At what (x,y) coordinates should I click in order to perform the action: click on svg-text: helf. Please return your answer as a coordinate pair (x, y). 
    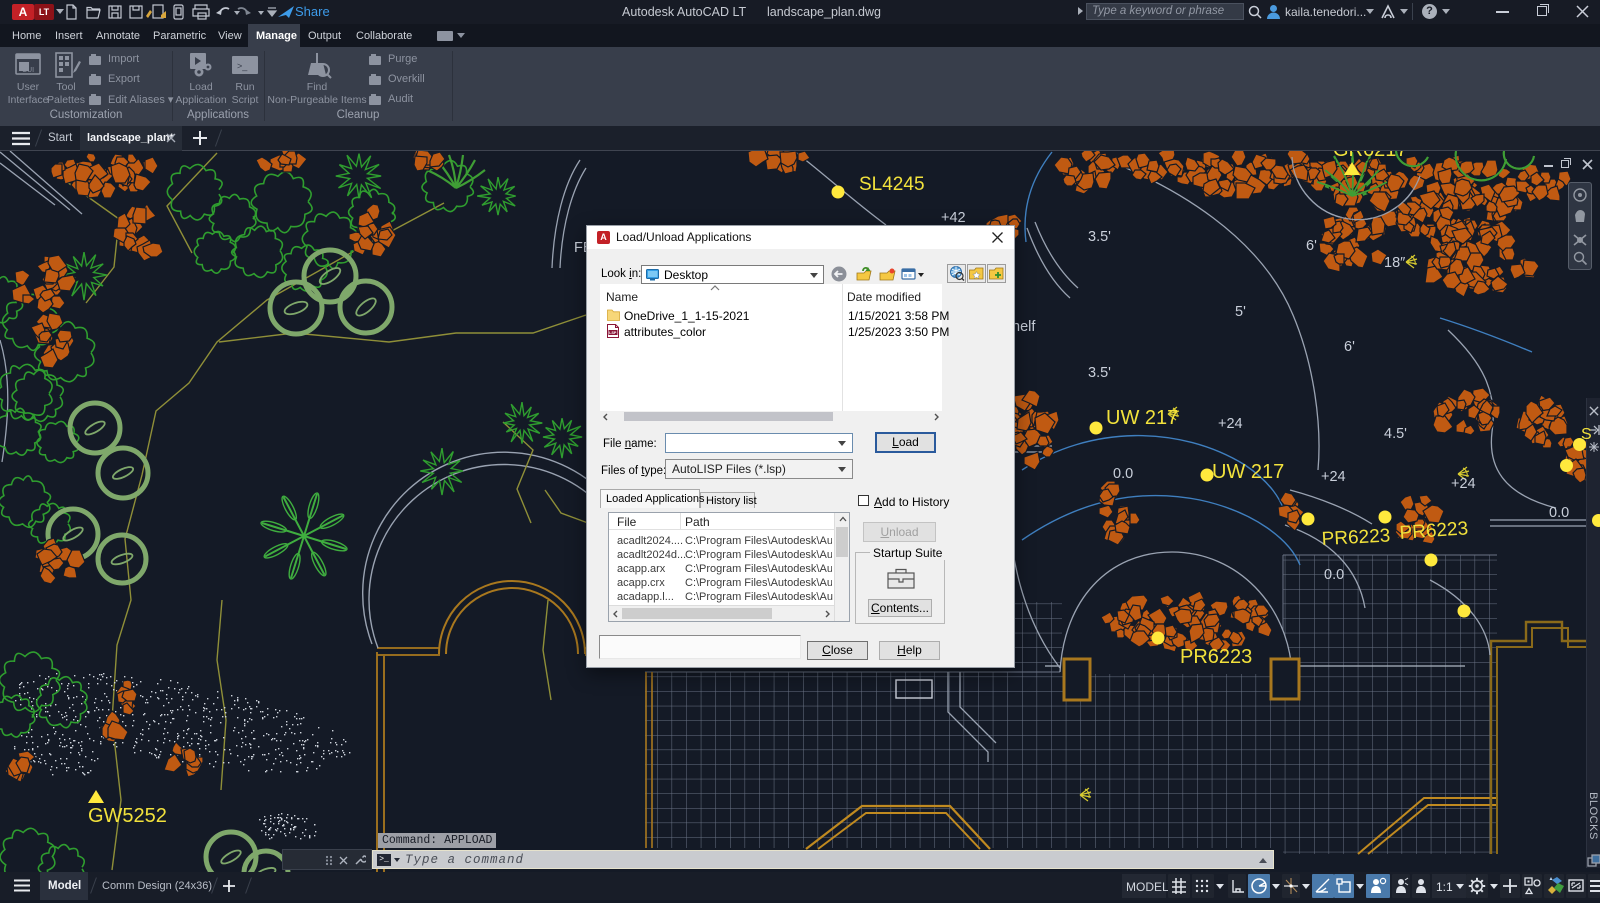
    Looking at the image, I should click on (1024, 327).